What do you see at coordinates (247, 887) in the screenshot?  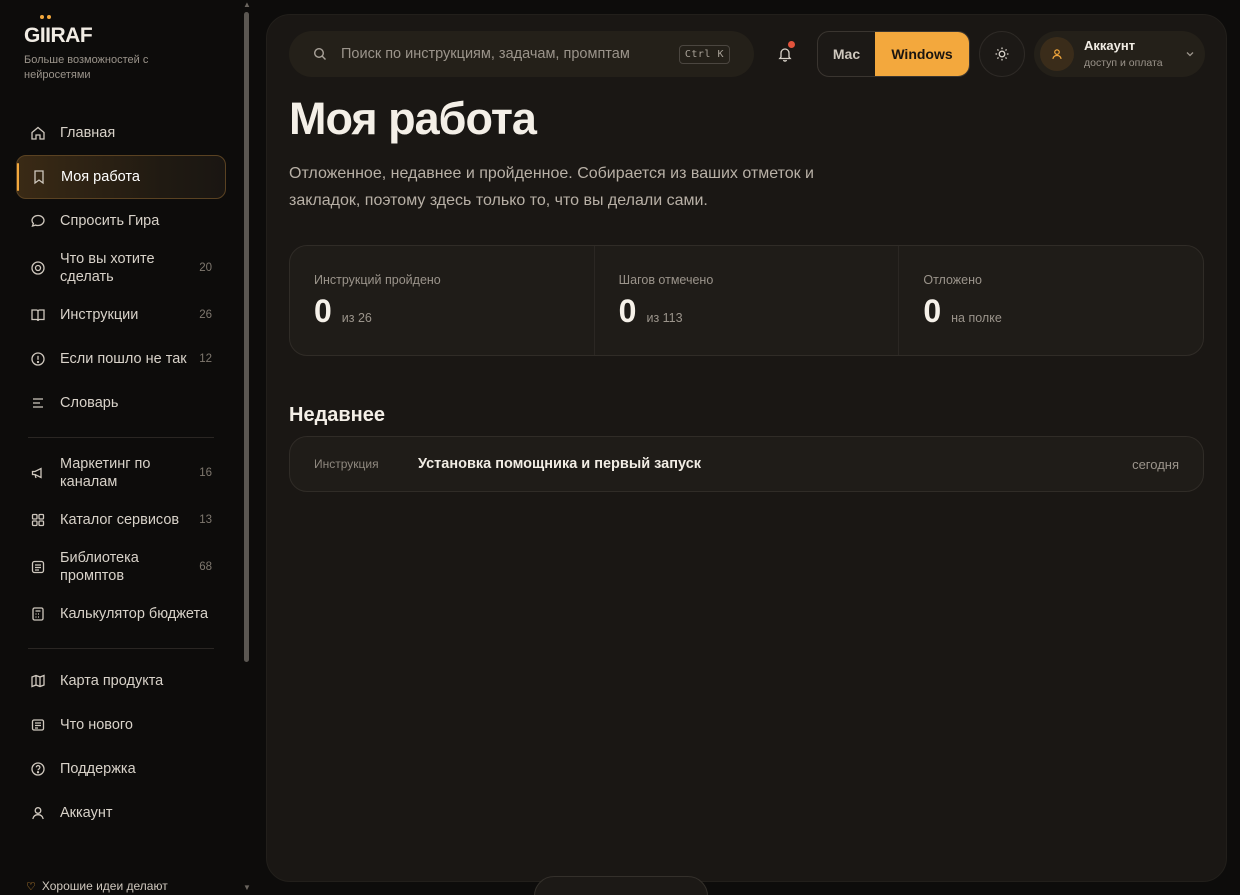 I see `scroll-down-arrow-icon: ▼` at bounding box center [247, 887].